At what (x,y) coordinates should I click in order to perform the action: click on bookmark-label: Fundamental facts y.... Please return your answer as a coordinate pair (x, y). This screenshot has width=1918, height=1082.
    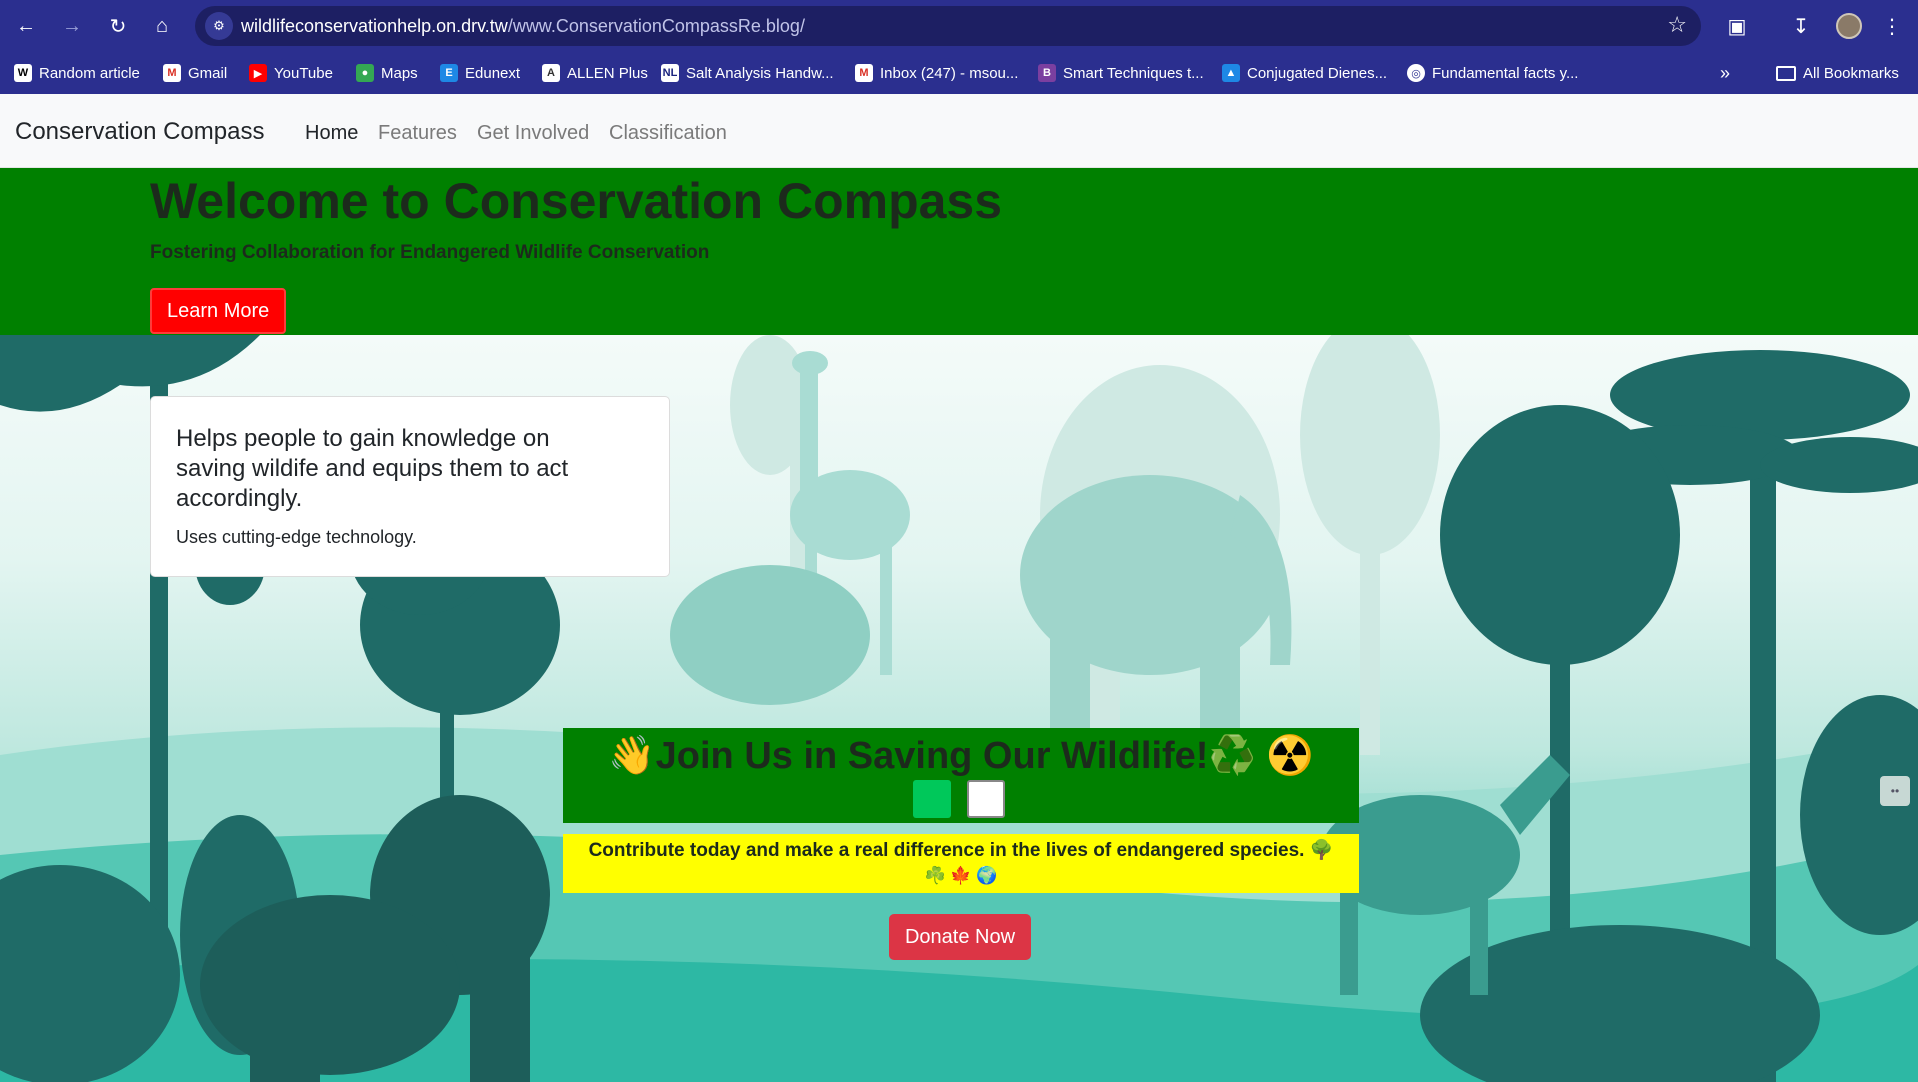
    Looking at the image, I should click on (1505, 73).